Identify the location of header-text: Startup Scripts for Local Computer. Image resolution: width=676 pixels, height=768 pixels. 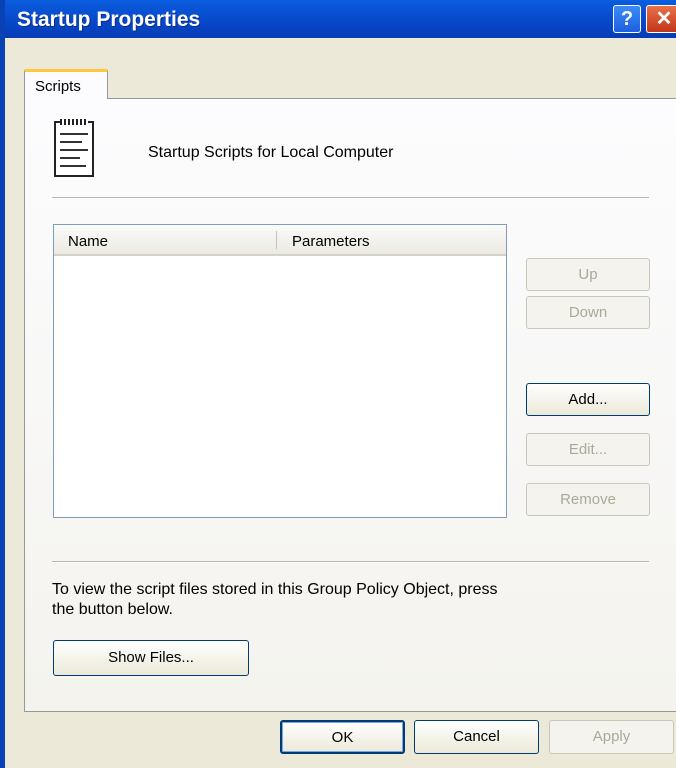
(271, 152).